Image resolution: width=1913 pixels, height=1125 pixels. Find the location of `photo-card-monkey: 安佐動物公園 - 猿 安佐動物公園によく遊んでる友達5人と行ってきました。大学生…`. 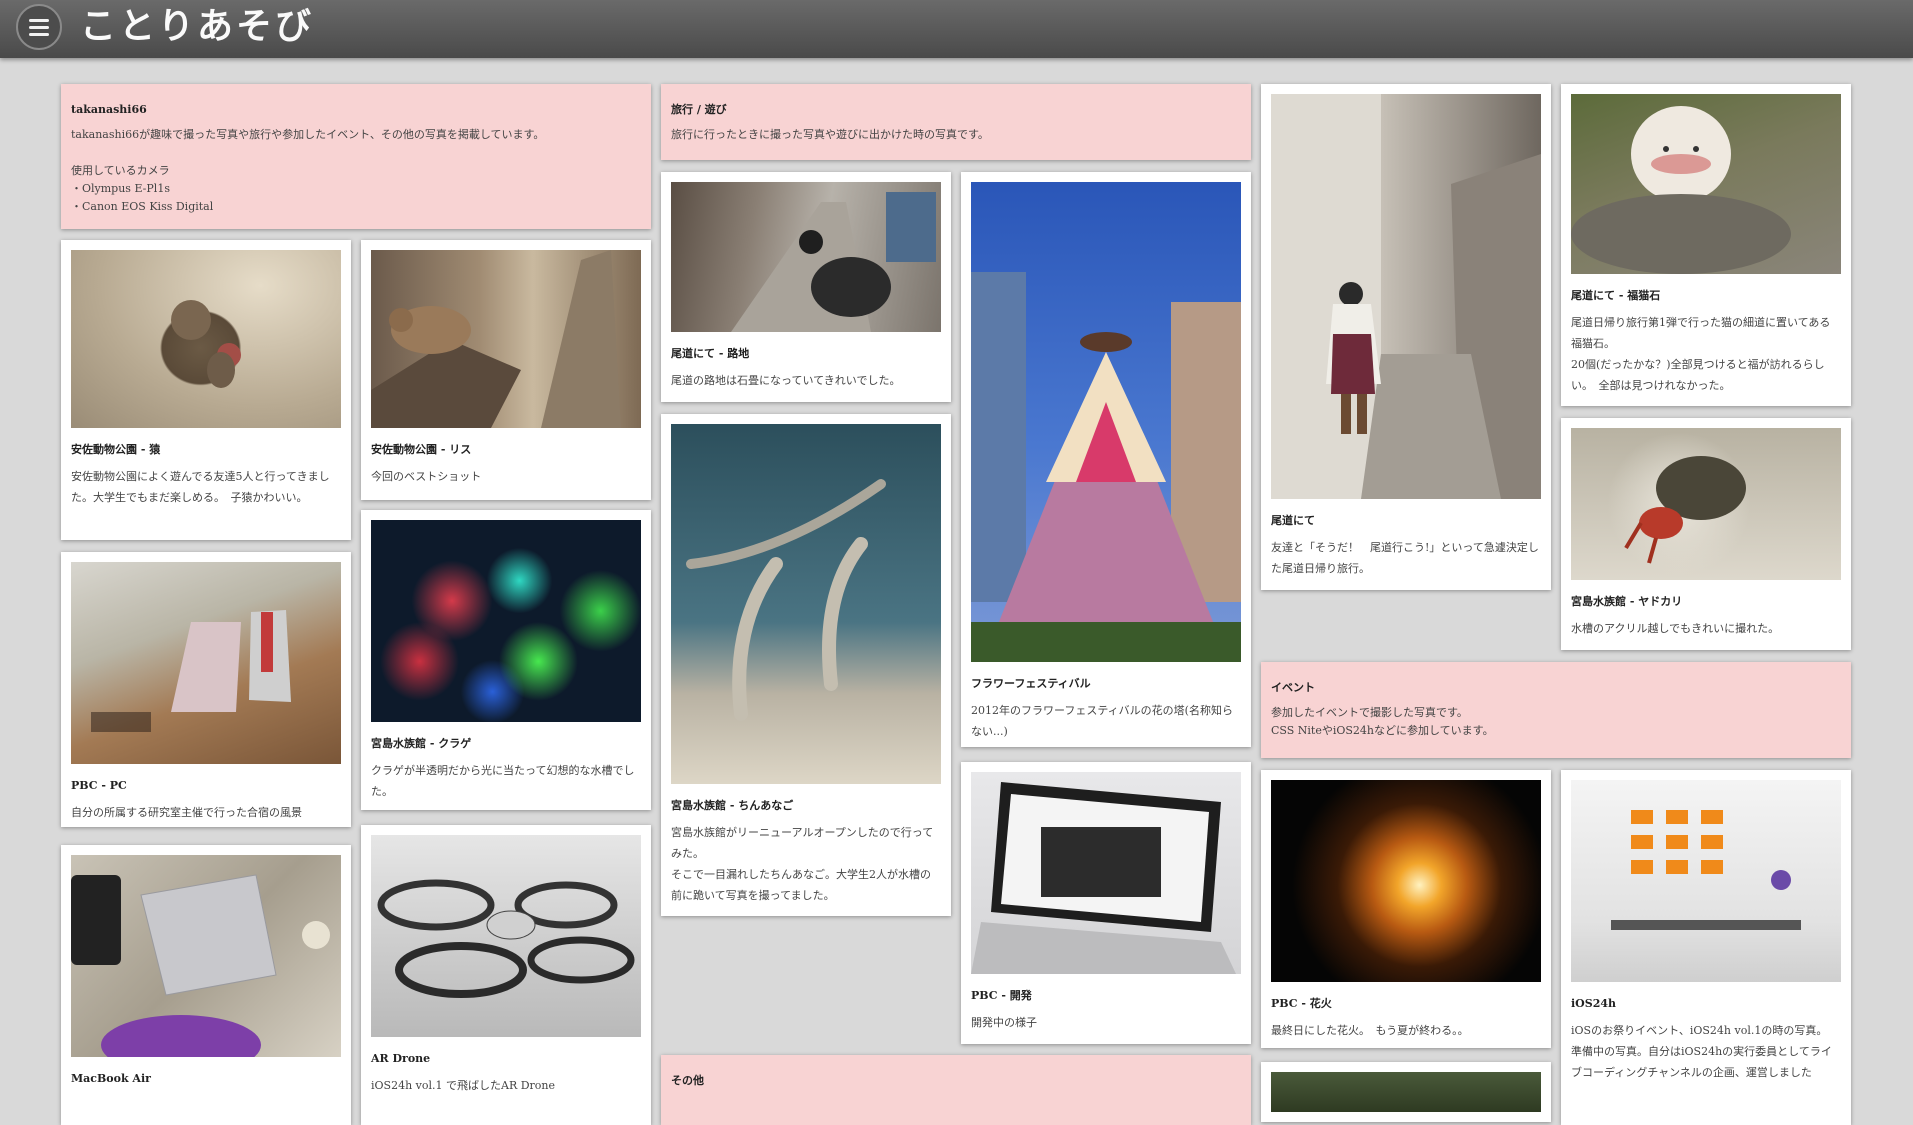

photo-card-monkey: 安佐動物公園 - 猿 安佐動物公園によく遊んでる友達5人と行ってきました。大学生… is located at coordinates (206, 390).